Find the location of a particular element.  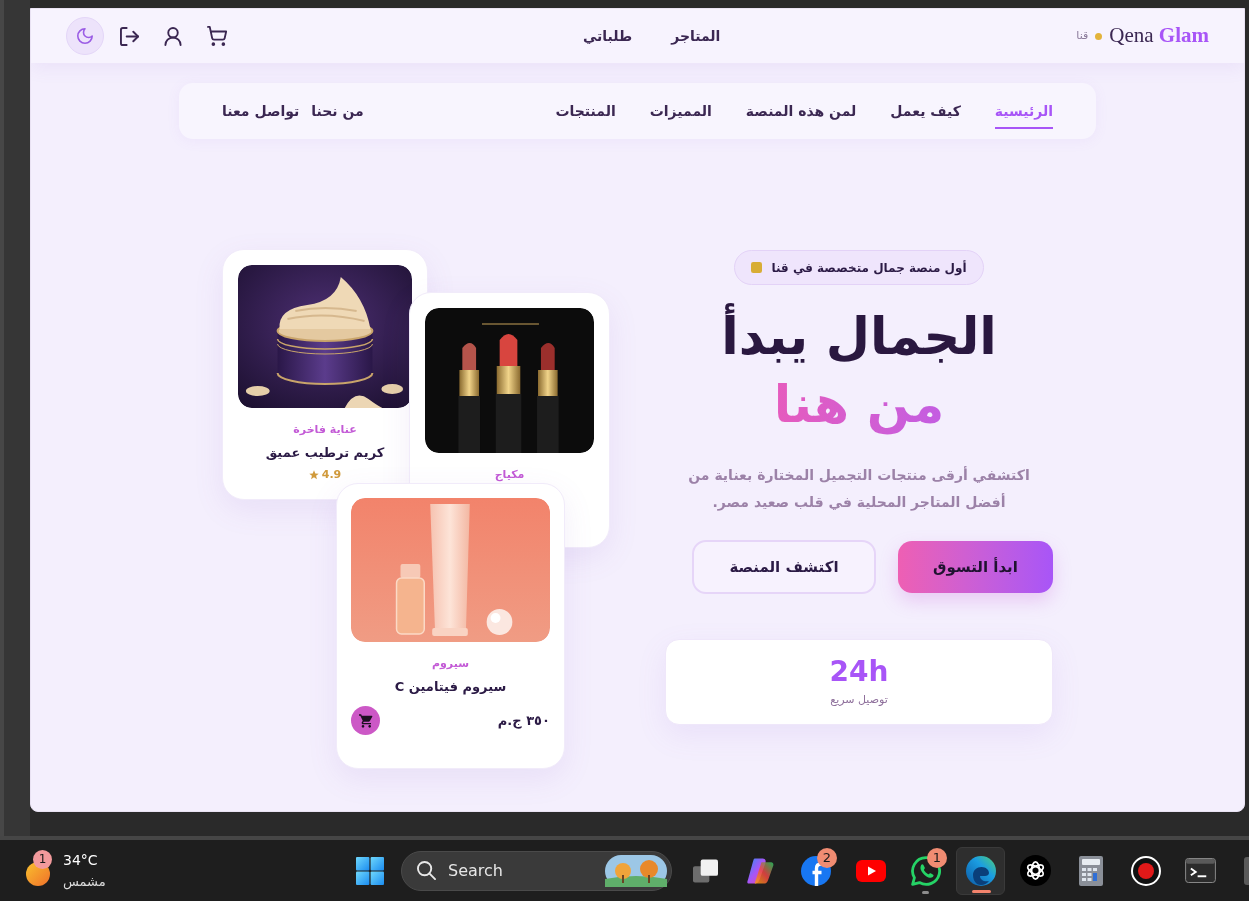

add-to-cart-button is located at coordinates (365, 720).